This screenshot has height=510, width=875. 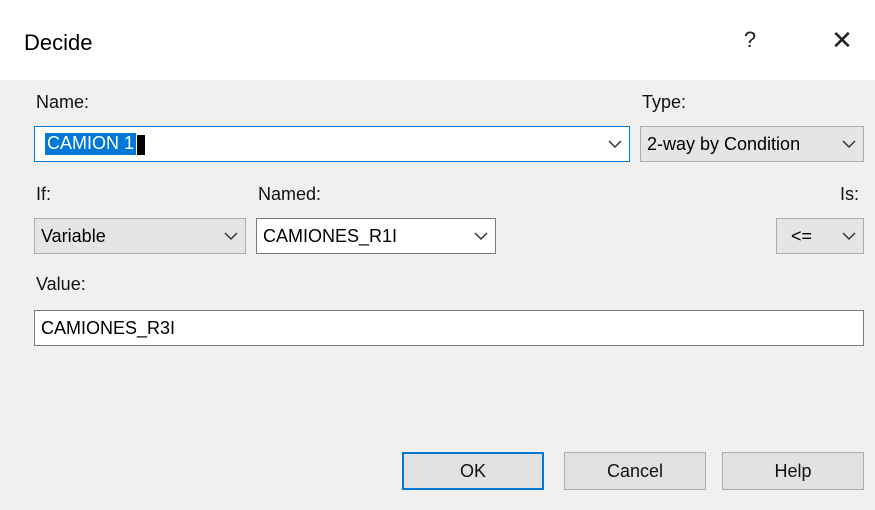 What do you see at coordinates (793, 471) in the screenshot?
I see `help-button: Help` at bounding box center [793, 471].